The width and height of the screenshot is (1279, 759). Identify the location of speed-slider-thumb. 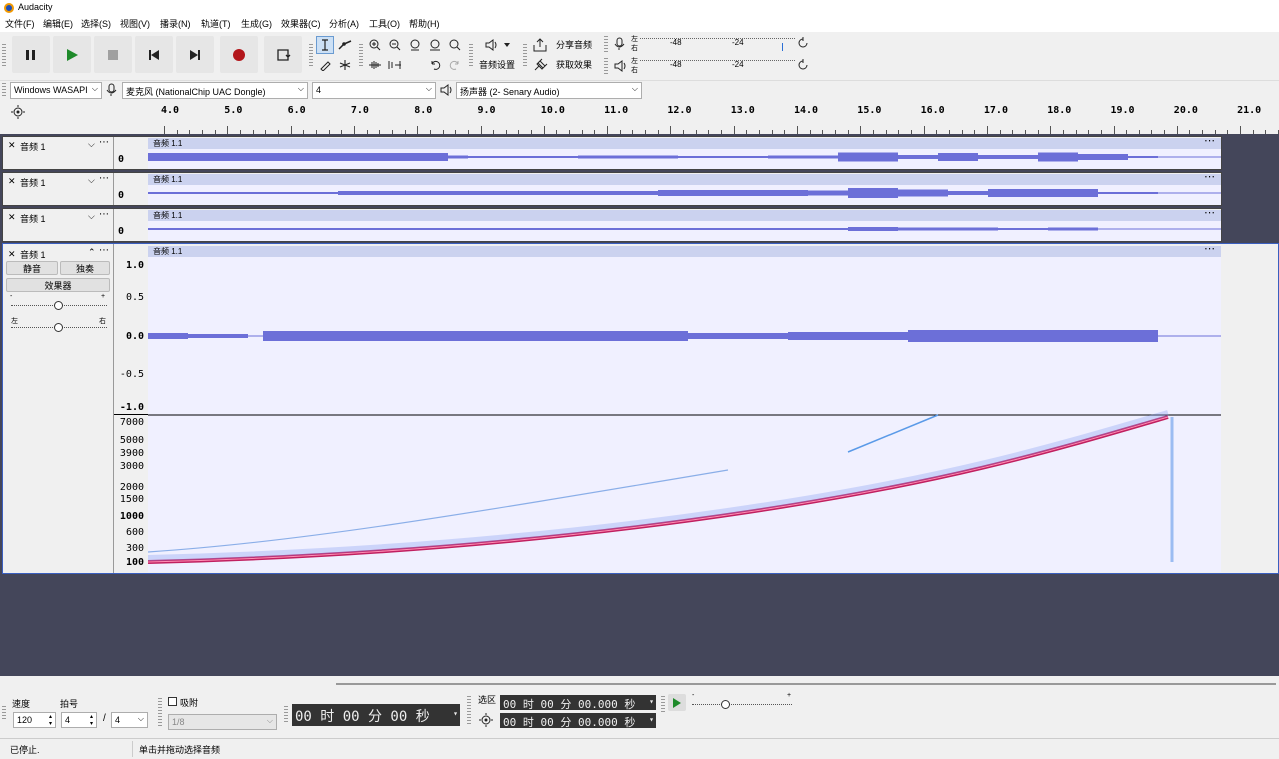
(725, 704).